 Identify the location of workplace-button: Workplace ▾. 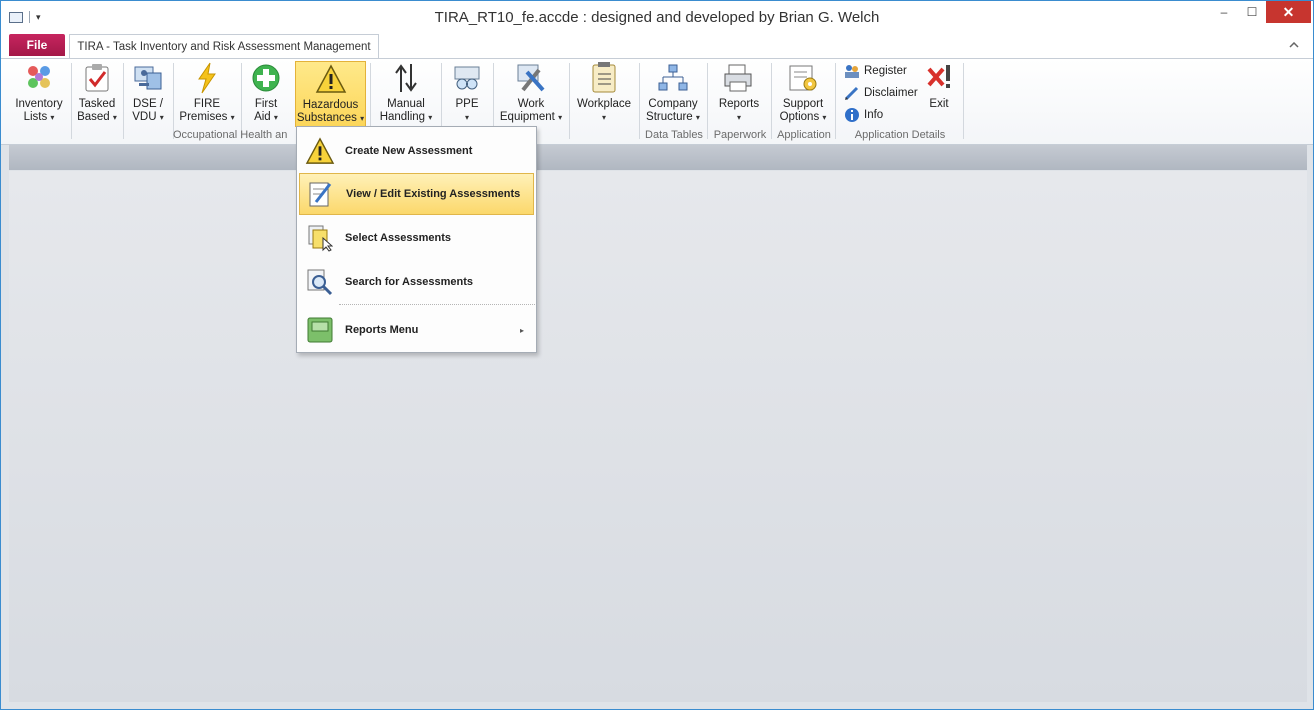
(604, 94).